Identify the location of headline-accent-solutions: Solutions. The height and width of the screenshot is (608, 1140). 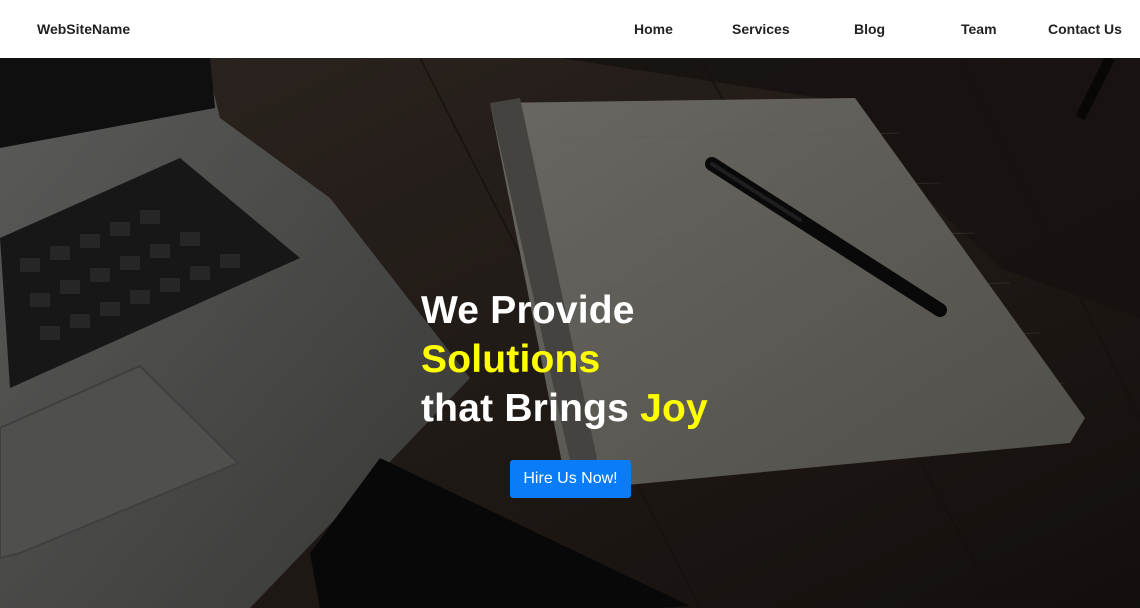
(511, 359).